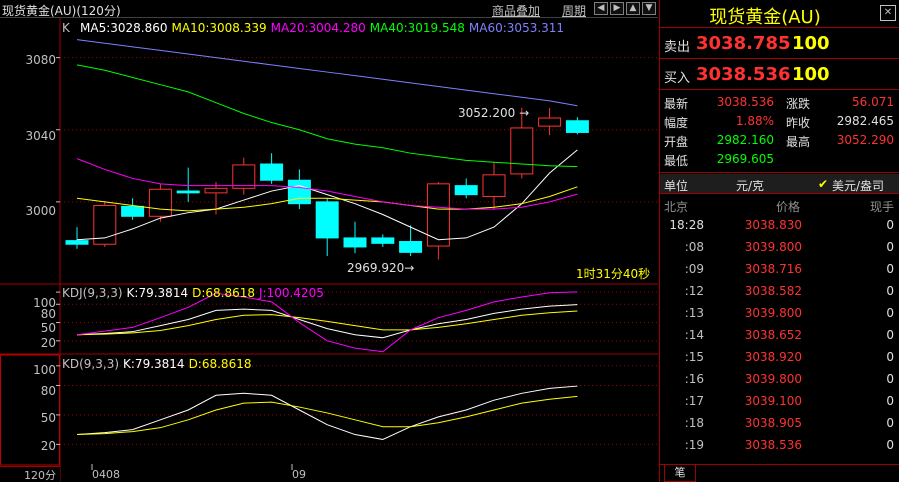 The image size is (899, 482). I want to click on tick-row: :15 3038.920 0, so click(779, 361).